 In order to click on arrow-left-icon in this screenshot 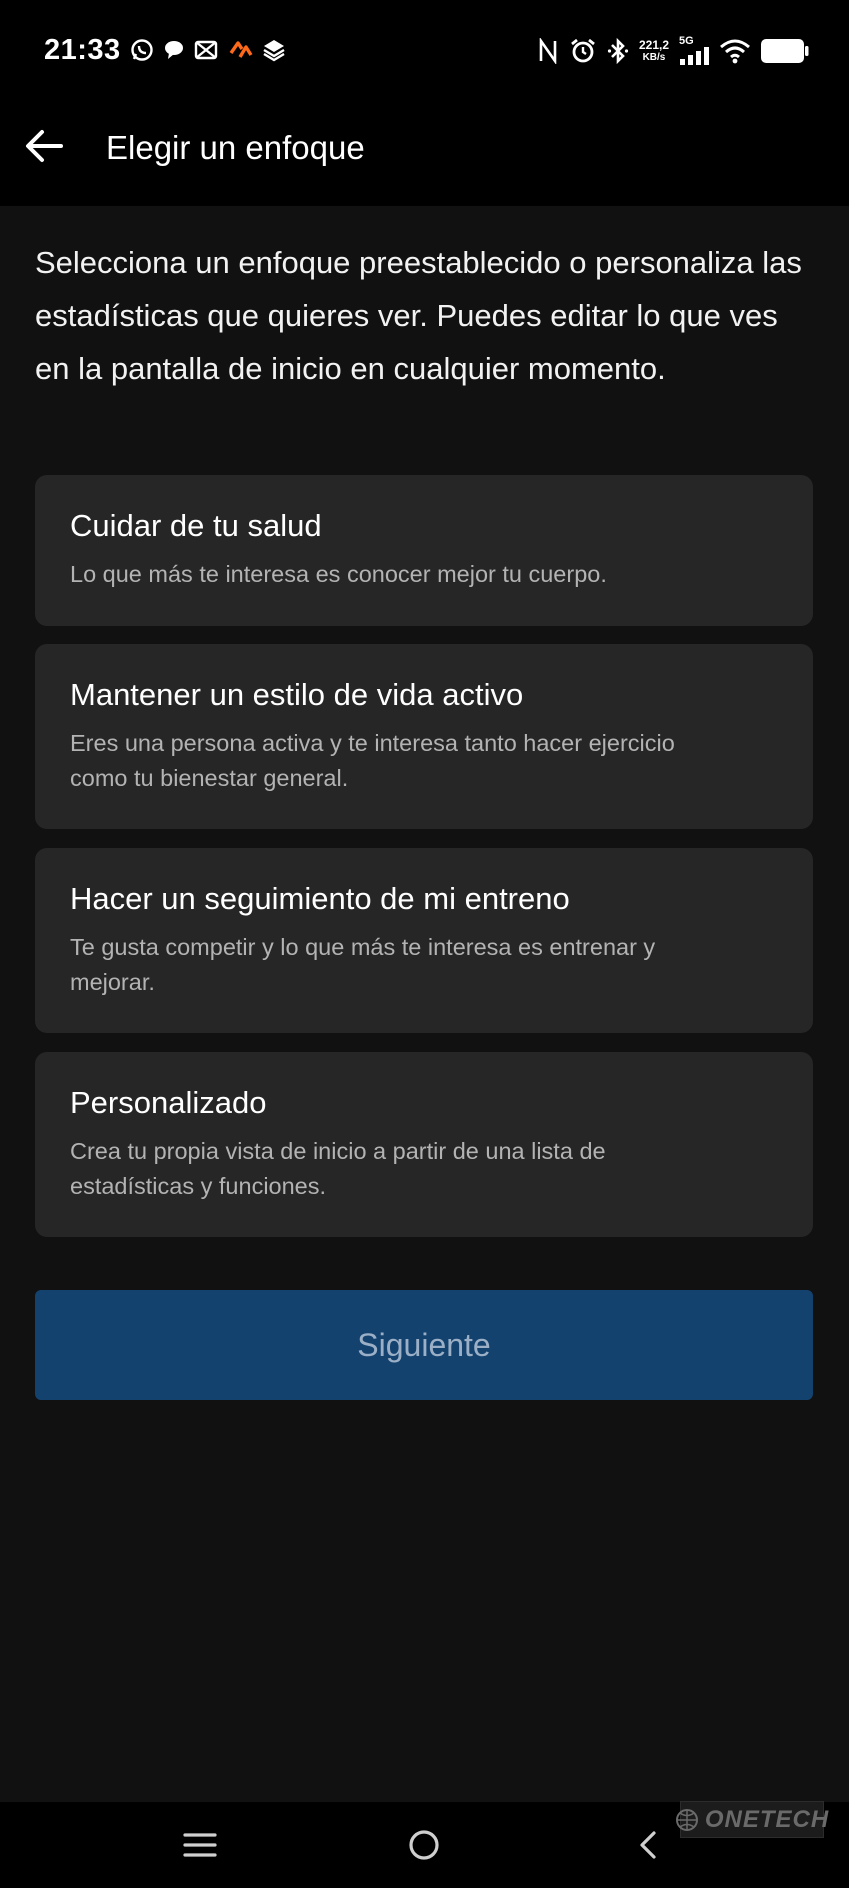, I will do `click(44, 146)`.